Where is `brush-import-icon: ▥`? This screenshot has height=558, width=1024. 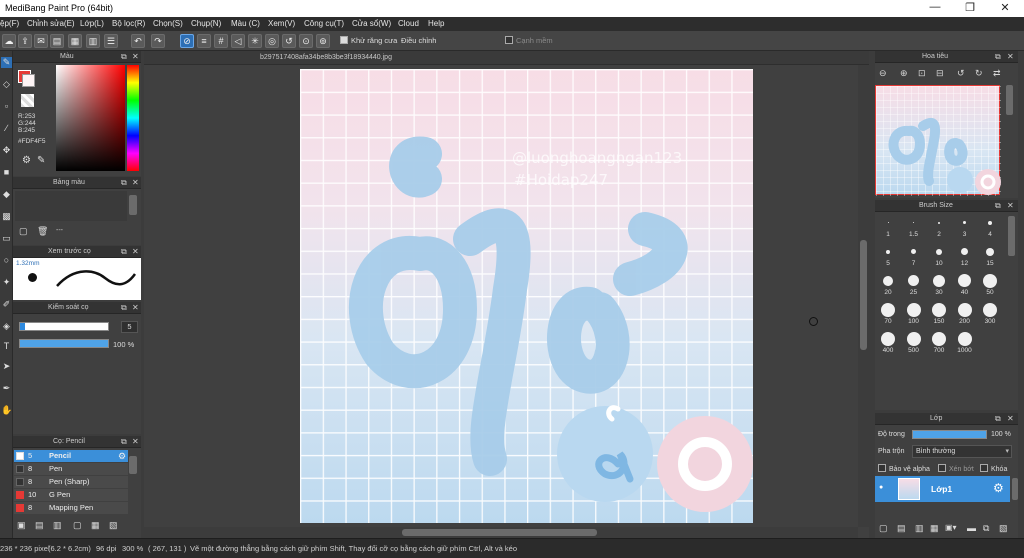
brush-import-icon: ▥ is located at coordinates (57, 525).